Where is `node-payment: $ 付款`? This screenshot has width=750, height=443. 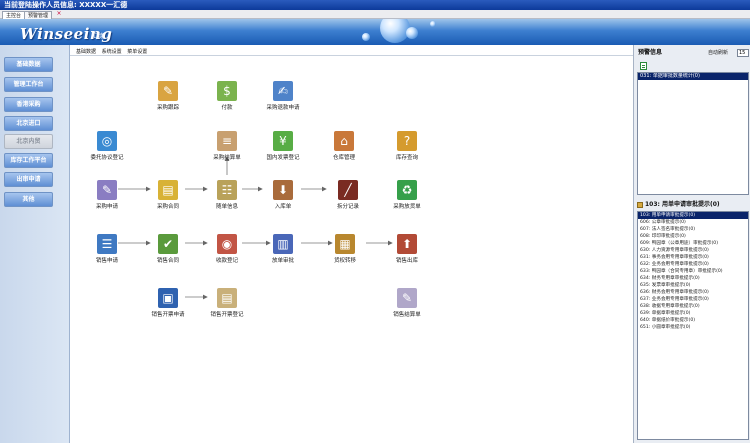
node-payment: $ 付款 is located at coordinates (227, 96).